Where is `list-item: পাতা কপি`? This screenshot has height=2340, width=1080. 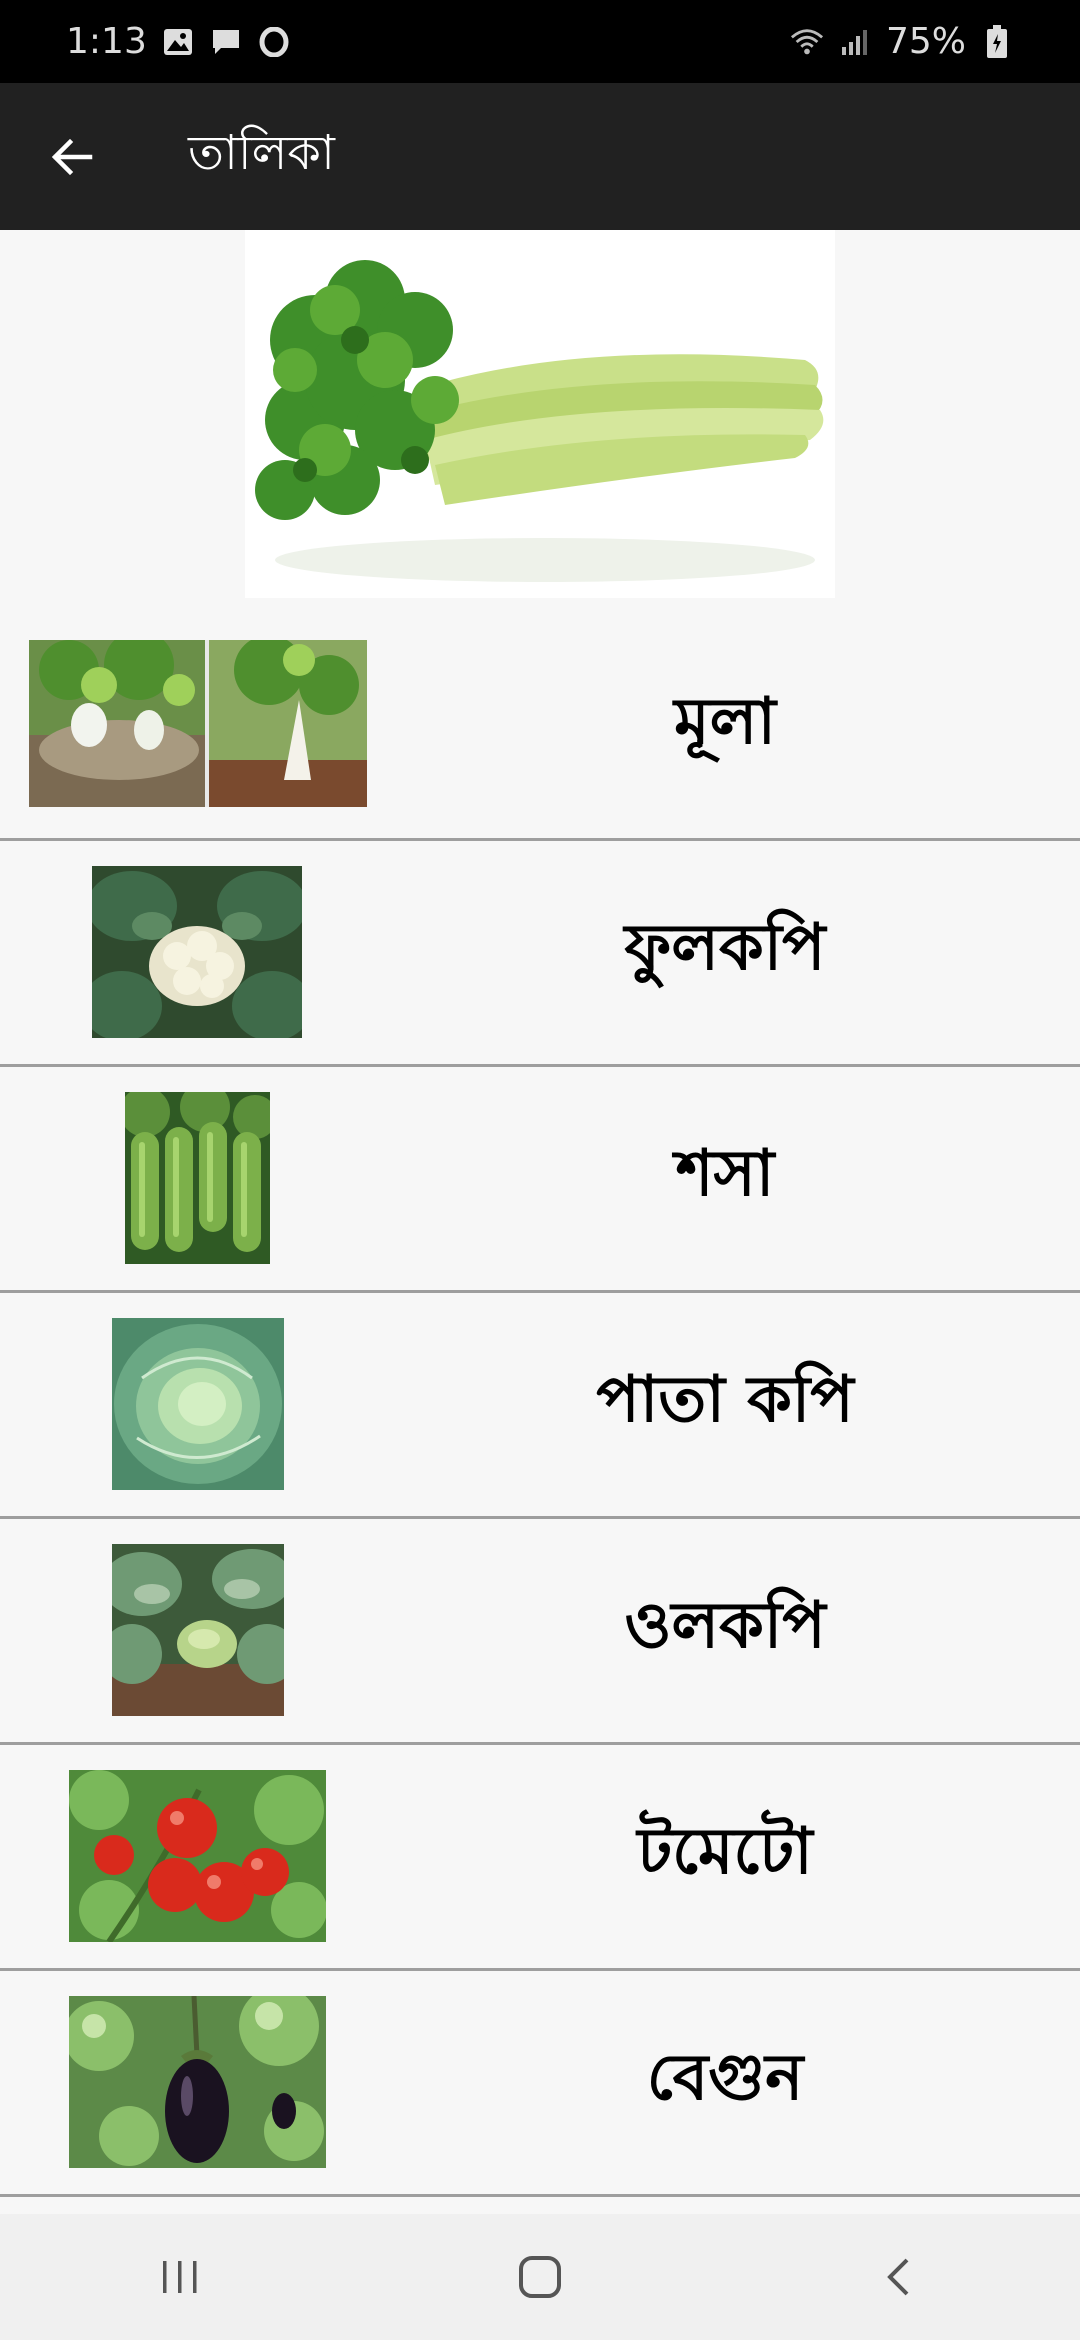
list-item: পাতা কপি is located at coordinates (540, 1406).